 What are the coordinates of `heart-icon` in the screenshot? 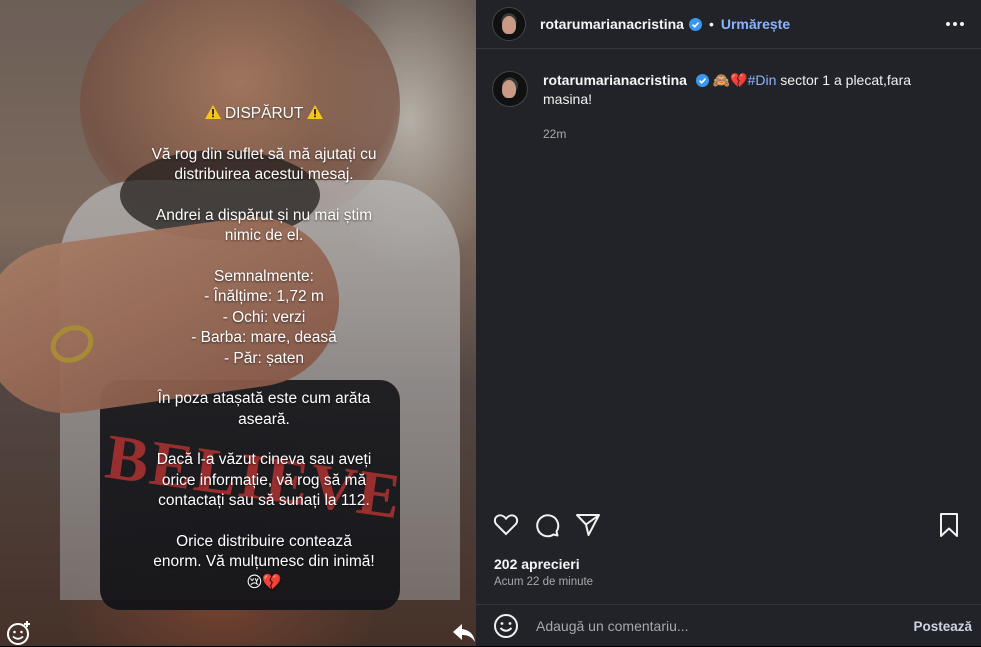 It's located at (506, 525).